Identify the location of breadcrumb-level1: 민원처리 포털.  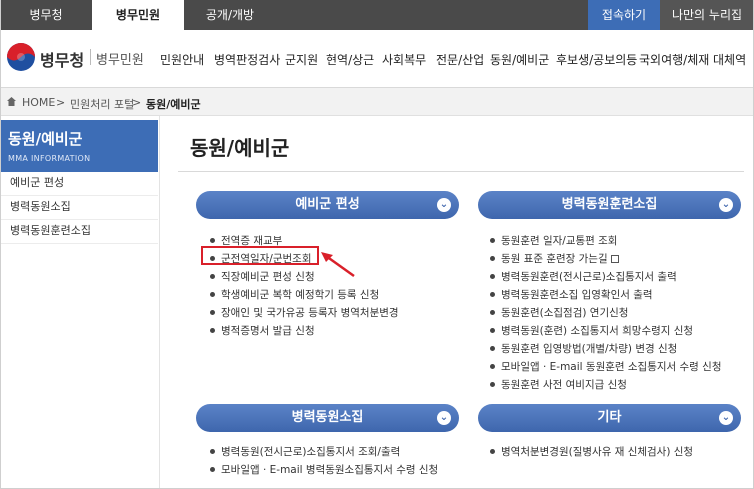
(102, 104).